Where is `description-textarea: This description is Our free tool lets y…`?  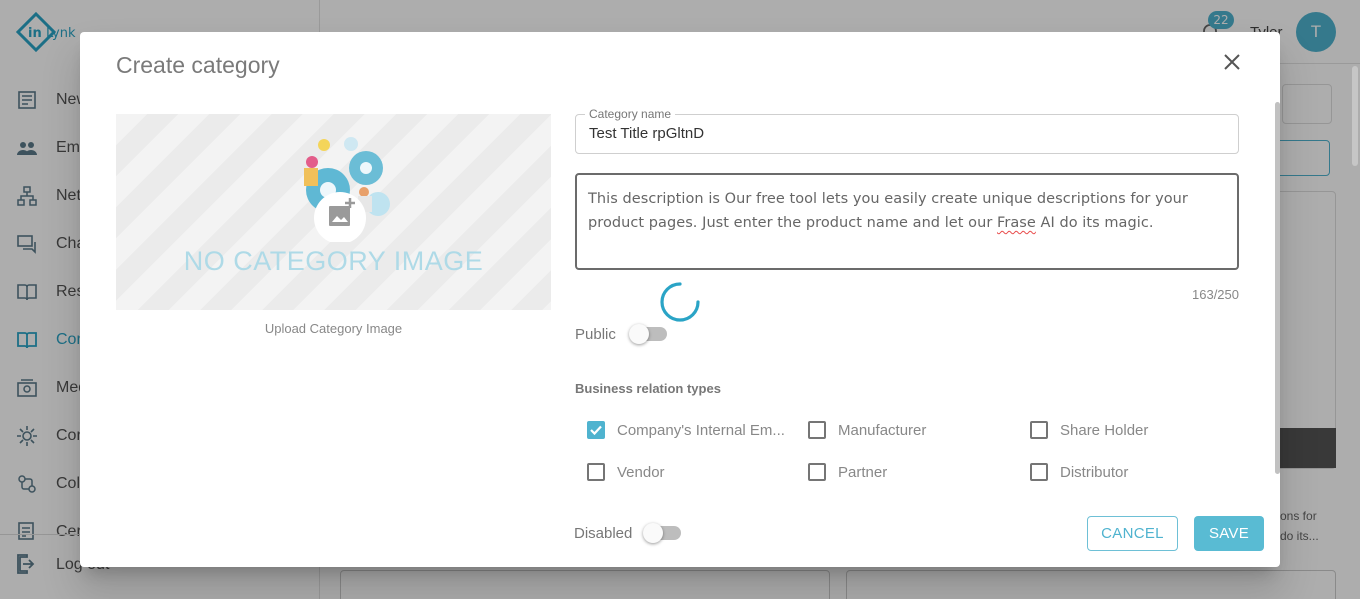
description-textarea: This description is Our free tool lets y… is located at coordinates (907, 221).